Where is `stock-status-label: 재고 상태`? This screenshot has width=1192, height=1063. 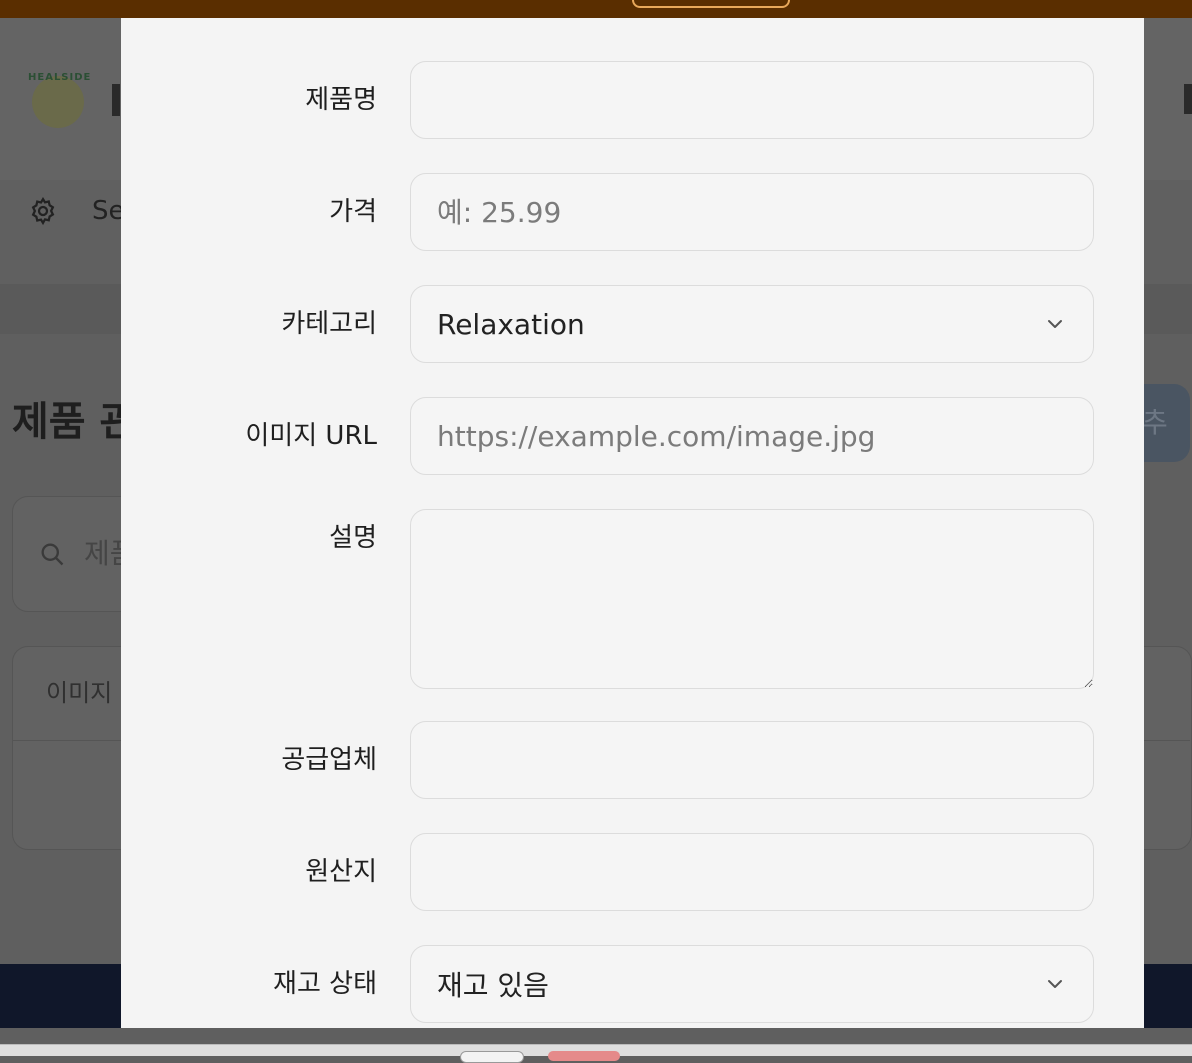
stock-status-label: 재고 상태 is located at coordinates (325, 984).